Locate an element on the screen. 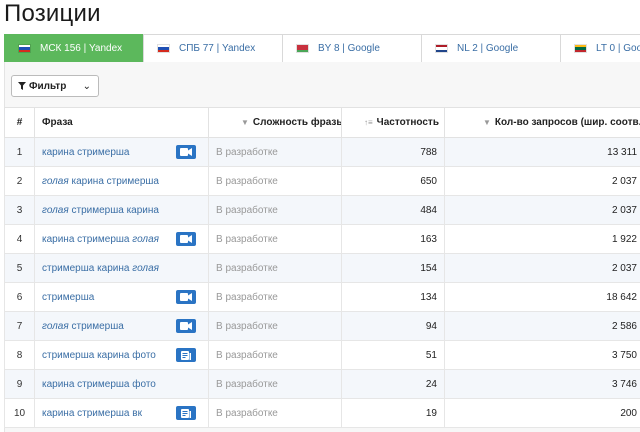  phrase-link: голая карина стримерша is located at coordinates (122, 181).